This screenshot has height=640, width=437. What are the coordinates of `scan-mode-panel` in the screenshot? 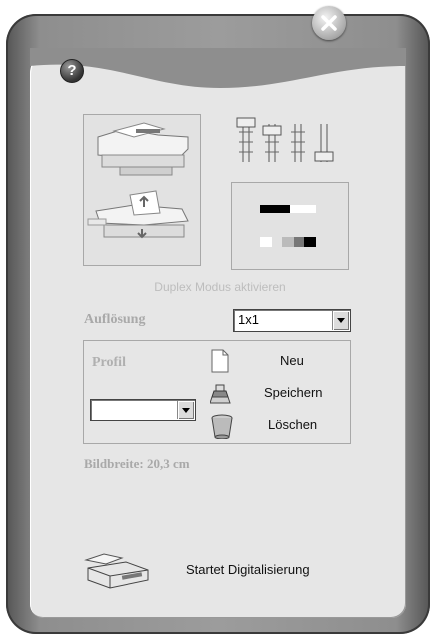 It's located at (142, 190).